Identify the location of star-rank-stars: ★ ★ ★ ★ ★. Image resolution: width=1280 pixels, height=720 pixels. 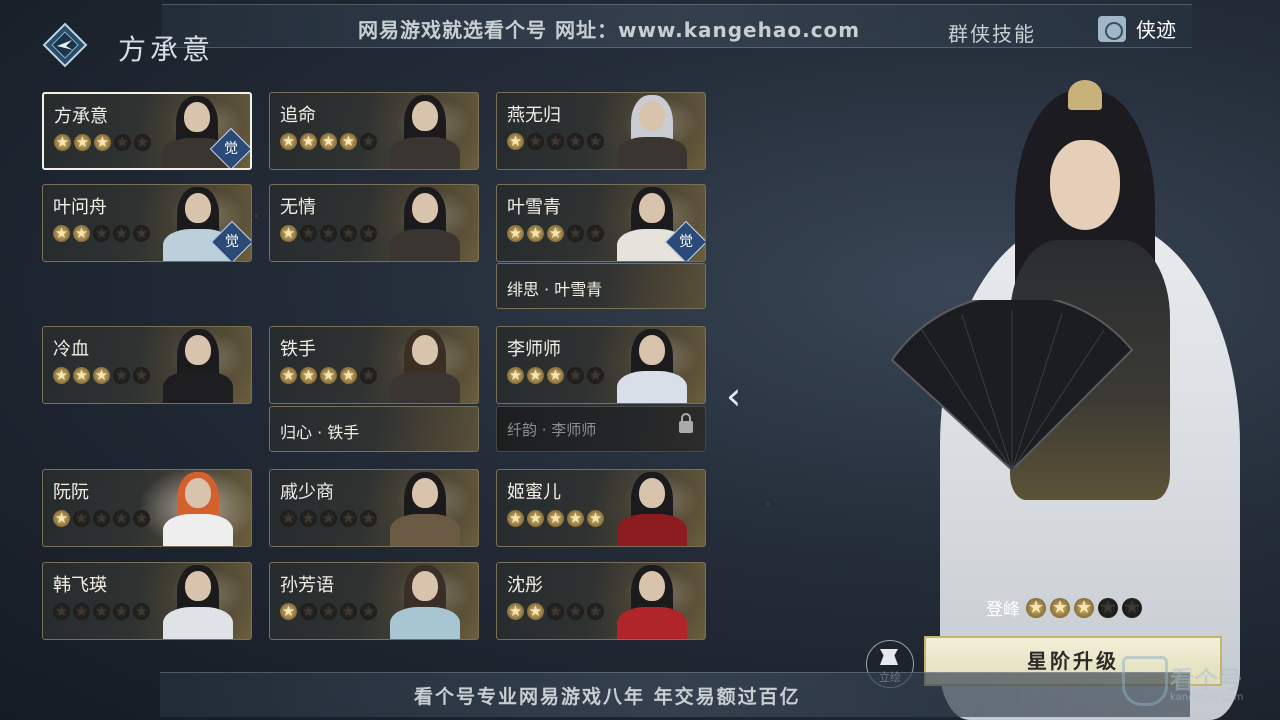
(1084, 607).